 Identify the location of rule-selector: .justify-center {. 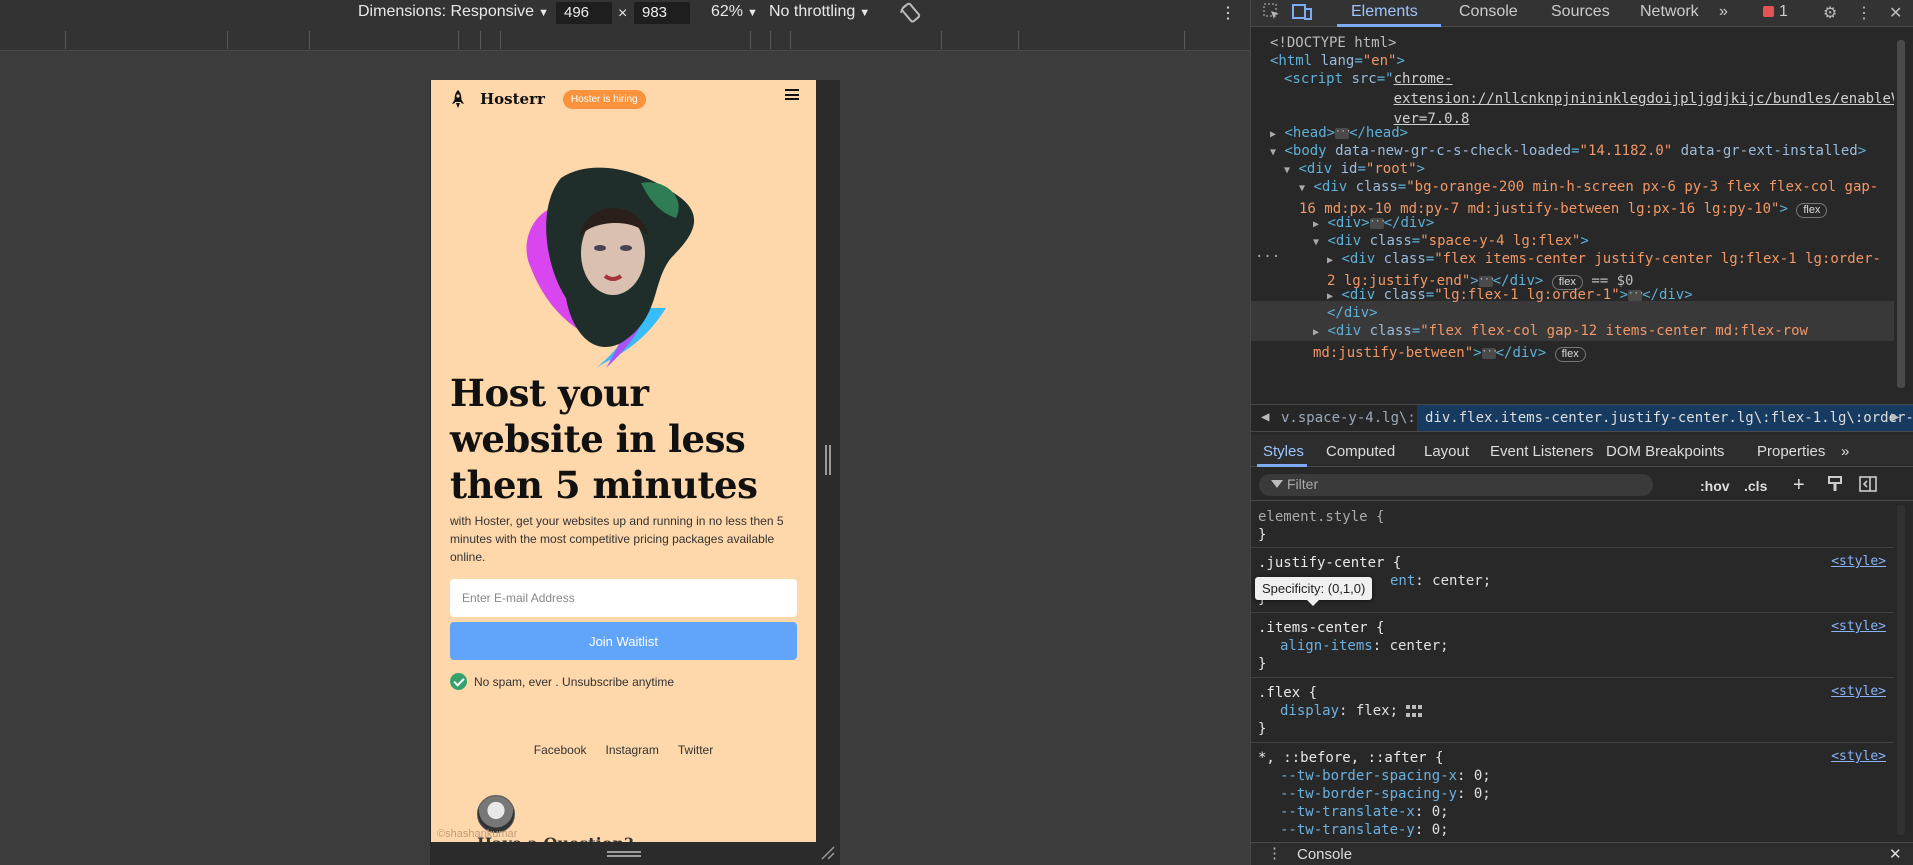
(1329, 563).